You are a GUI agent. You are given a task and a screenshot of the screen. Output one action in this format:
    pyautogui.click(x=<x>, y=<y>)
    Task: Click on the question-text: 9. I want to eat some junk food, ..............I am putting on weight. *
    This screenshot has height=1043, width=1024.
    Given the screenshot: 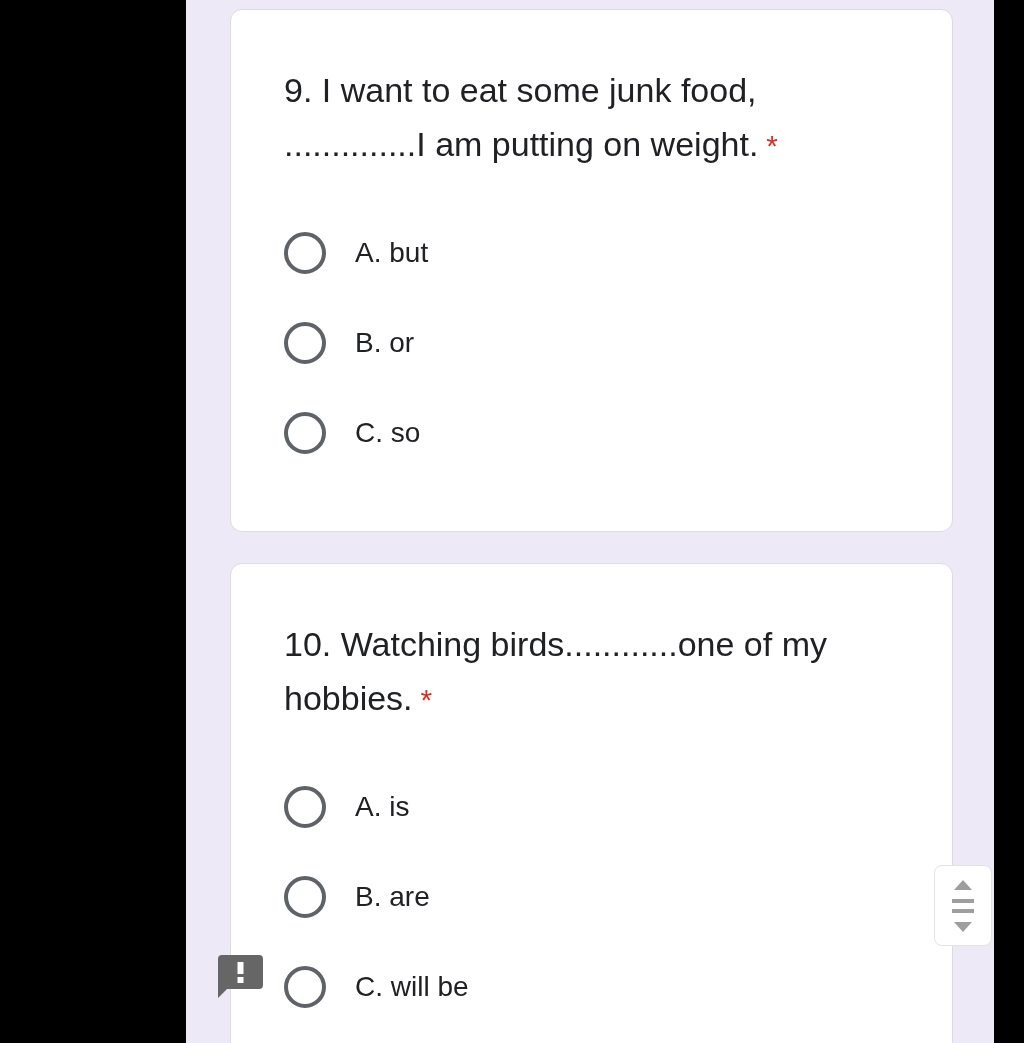 What is the action you would take?
    pyautogui.click(x=532, y=117)
    